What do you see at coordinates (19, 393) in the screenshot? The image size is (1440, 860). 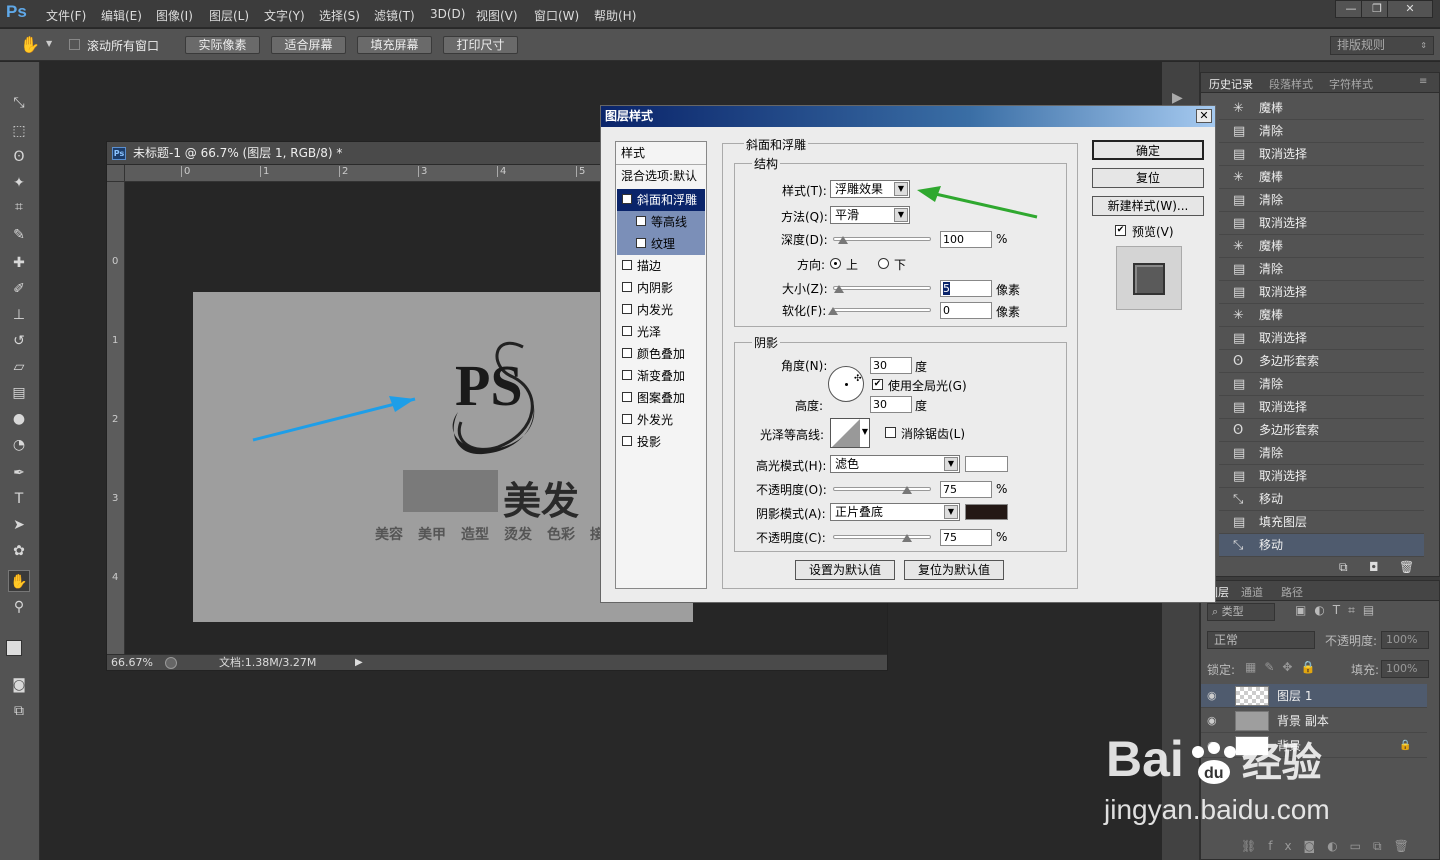 I see `gradient-icon: ▤` at bounding box center [19, 393].